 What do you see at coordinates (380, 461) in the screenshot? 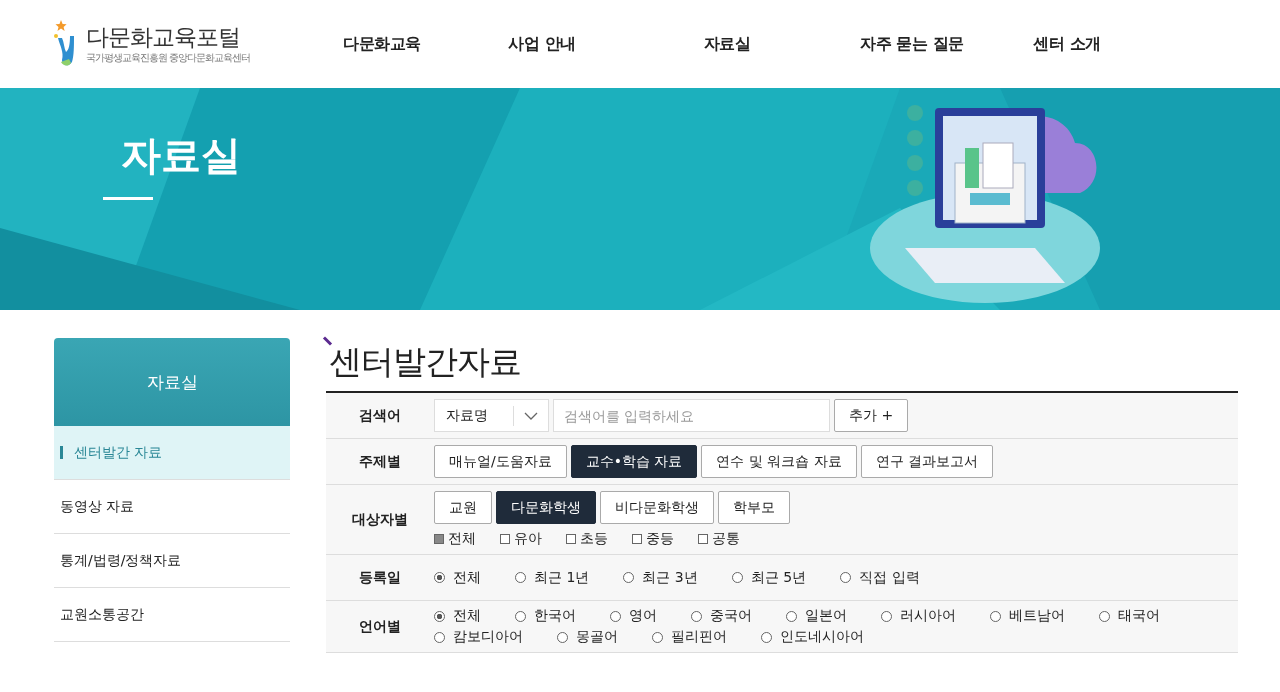
I see `filter-label: 주제별` at bounding box center [380, 461].